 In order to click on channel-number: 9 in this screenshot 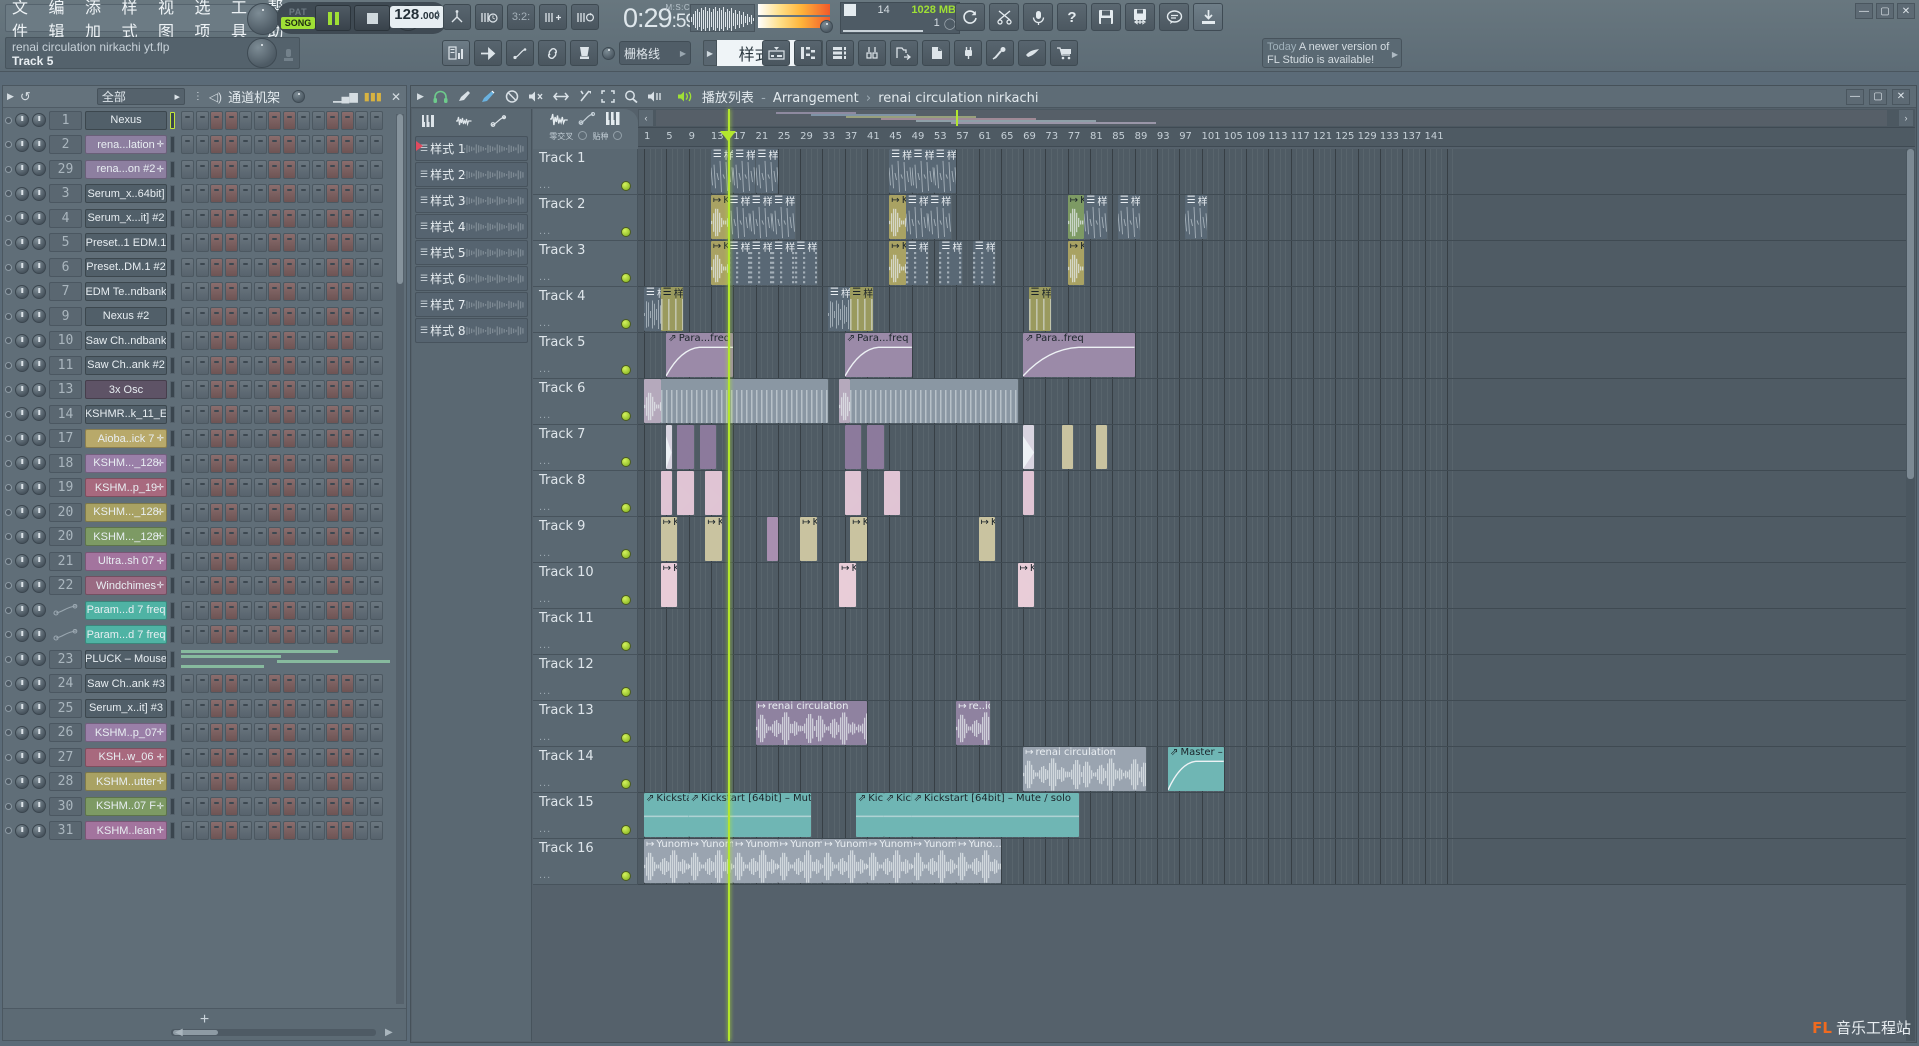, I will do `click(65, 316)`.